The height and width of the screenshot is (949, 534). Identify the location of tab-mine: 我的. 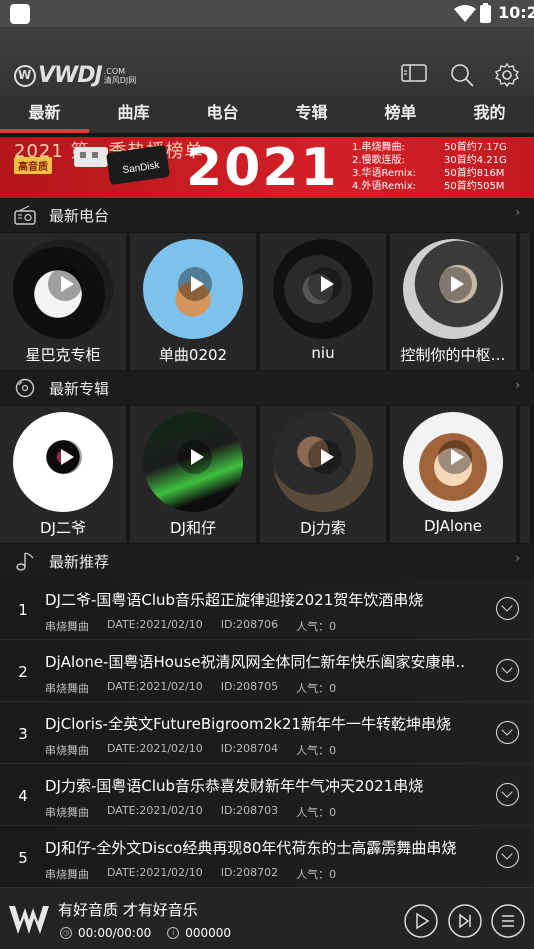
(489, 115).